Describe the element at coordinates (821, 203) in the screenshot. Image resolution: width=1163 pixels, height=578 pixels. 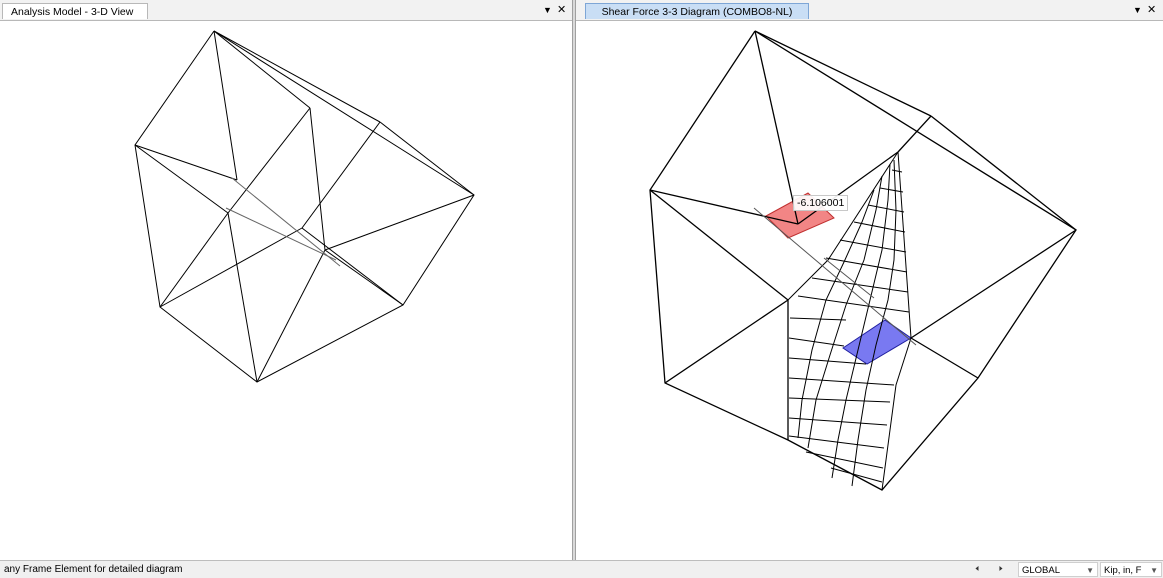
I see `shear-value-tooltip: -6.106001` at that location.